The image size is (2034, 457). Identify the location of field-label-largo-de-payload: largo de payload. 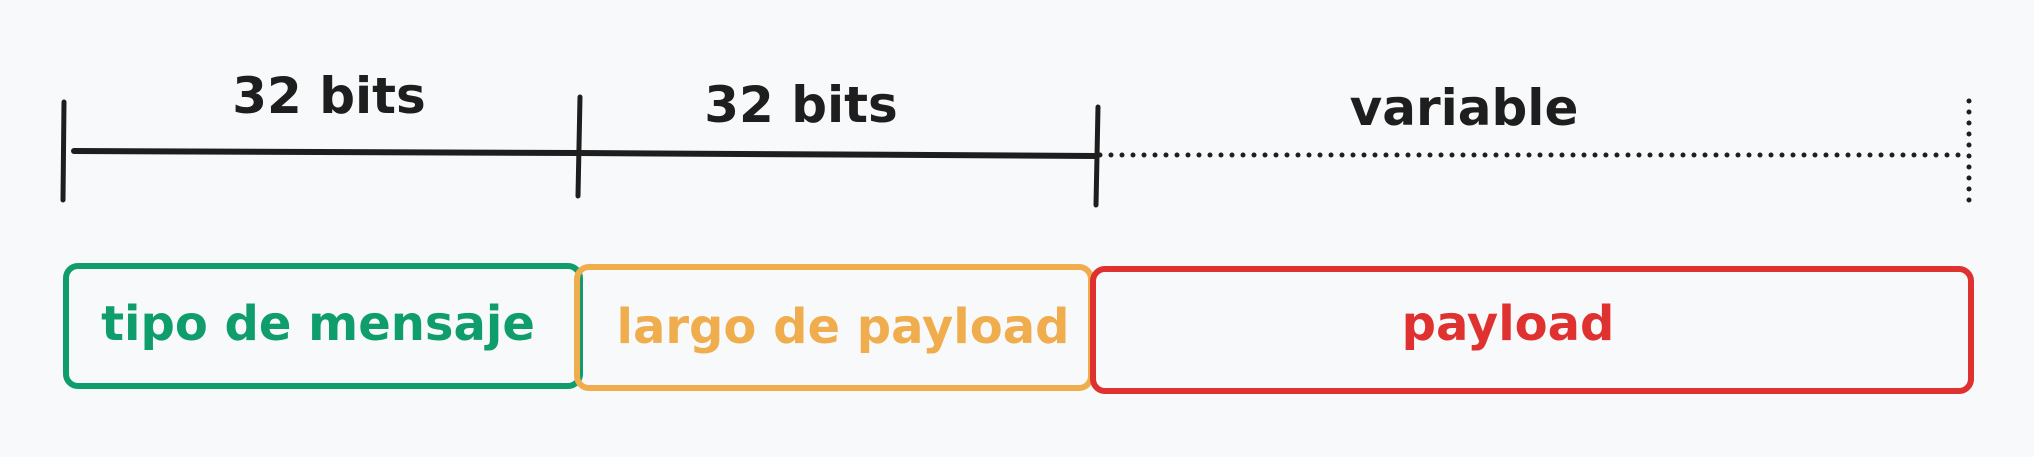
(843, 327).